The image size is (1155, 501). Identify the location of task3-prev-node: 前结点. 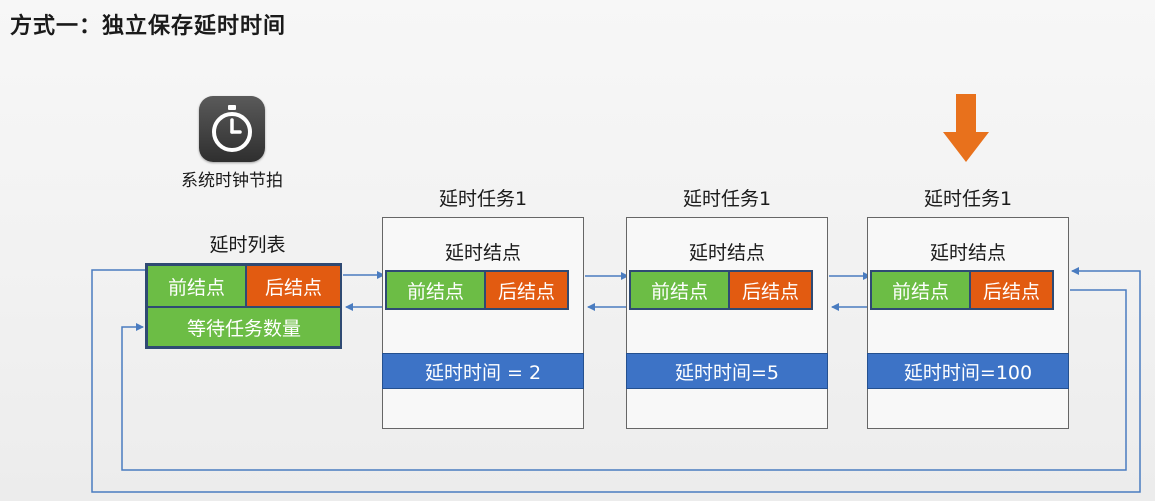
(920, 290).